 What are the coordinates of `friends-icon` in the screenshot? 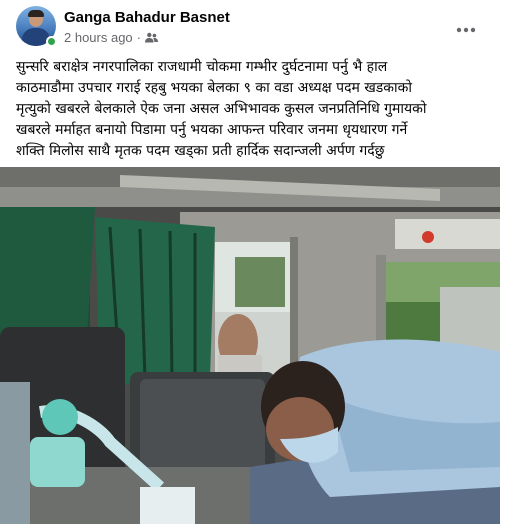 It's located at (152, 38).